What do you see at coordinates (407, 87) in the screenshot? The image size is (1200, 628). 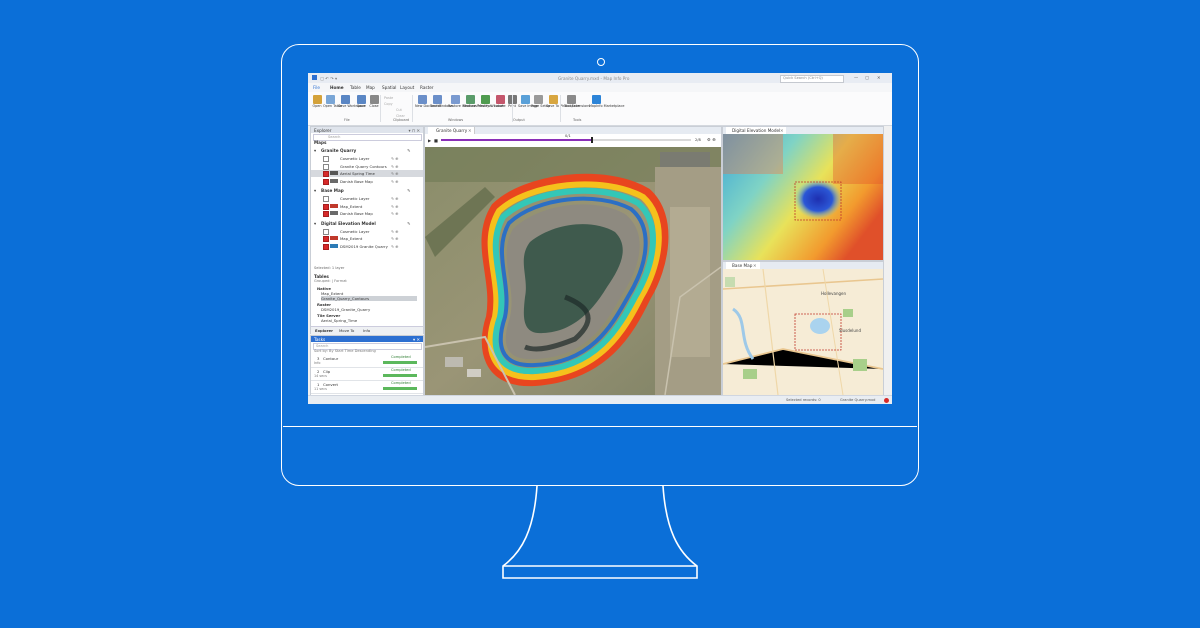 I see `menu-layout: Layout` at bounding box center [407, 87].